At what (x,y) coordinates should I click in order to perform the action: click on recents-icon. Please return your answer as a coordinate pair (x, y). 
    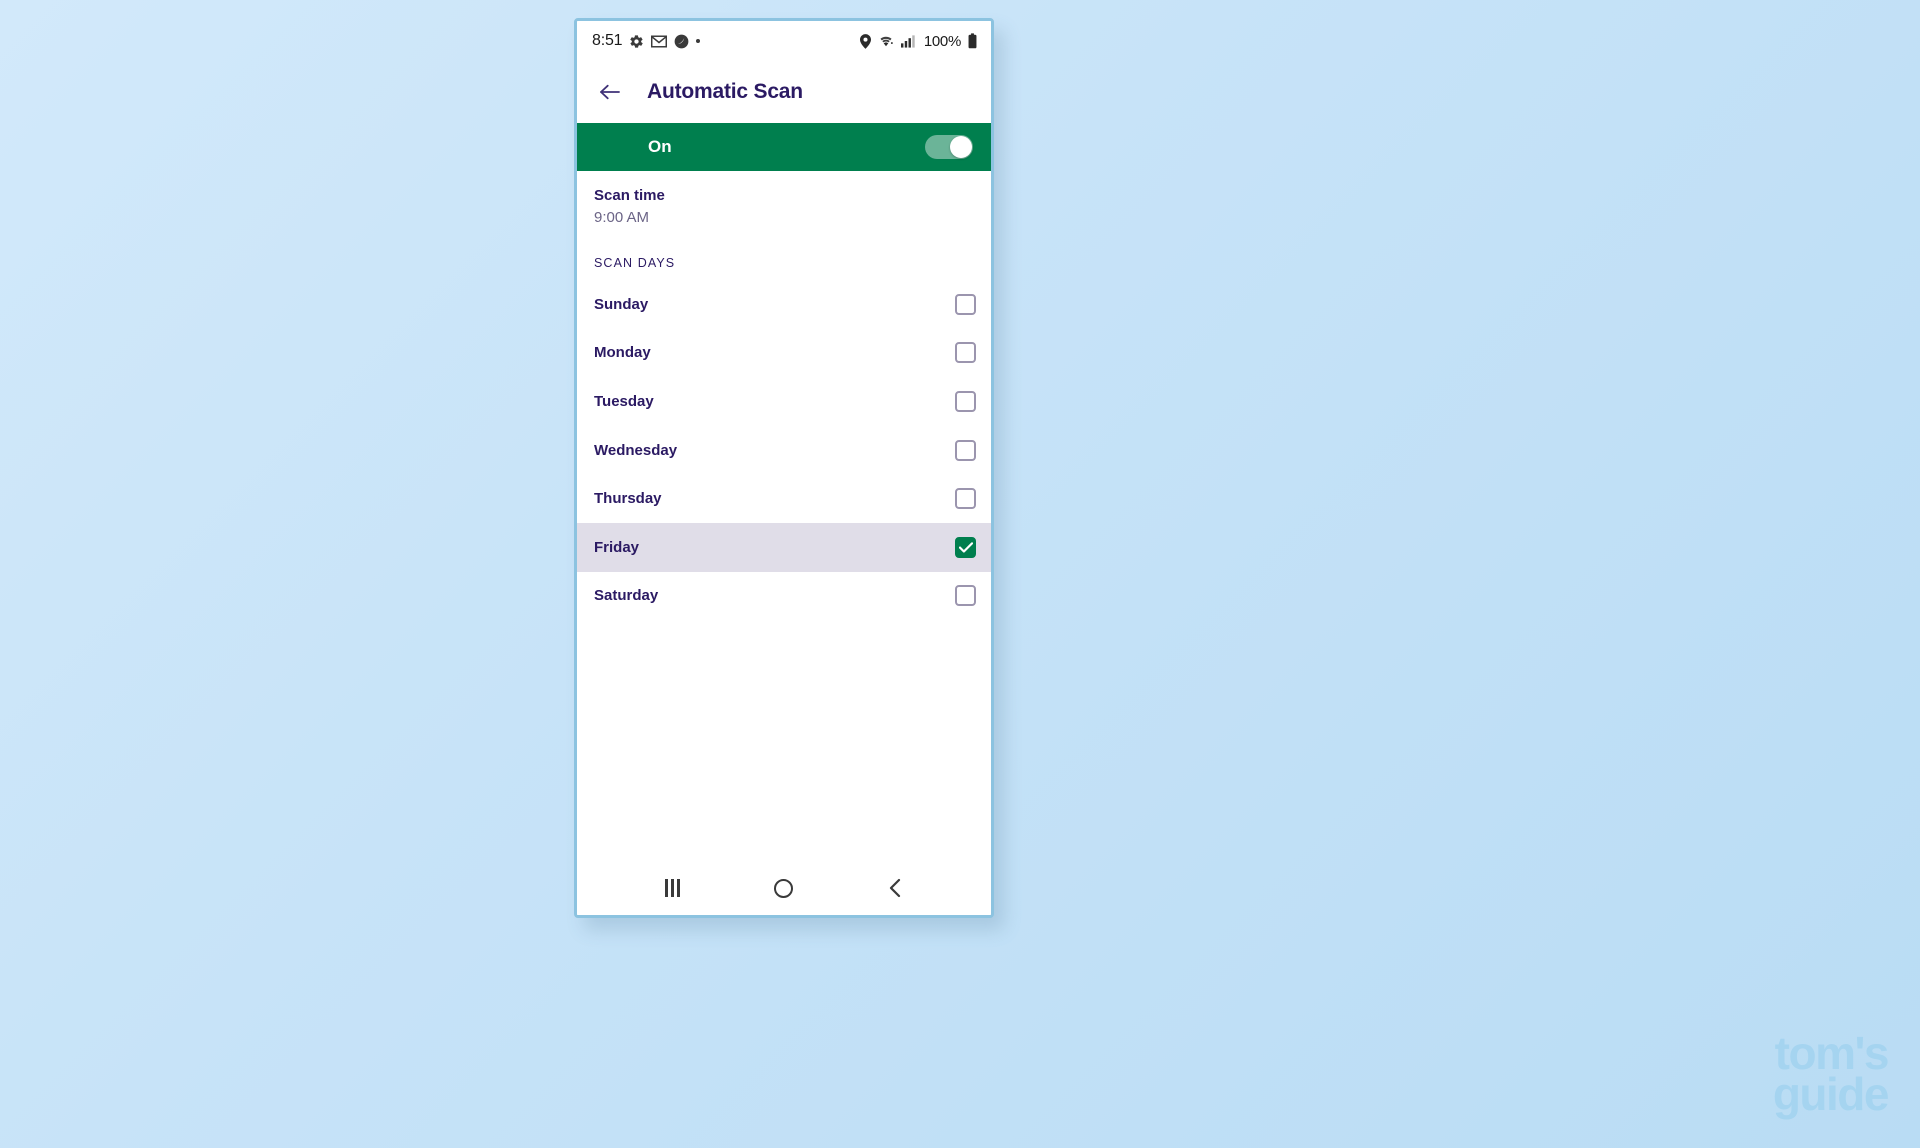
    Looking at the image, I should click on (673, 888).